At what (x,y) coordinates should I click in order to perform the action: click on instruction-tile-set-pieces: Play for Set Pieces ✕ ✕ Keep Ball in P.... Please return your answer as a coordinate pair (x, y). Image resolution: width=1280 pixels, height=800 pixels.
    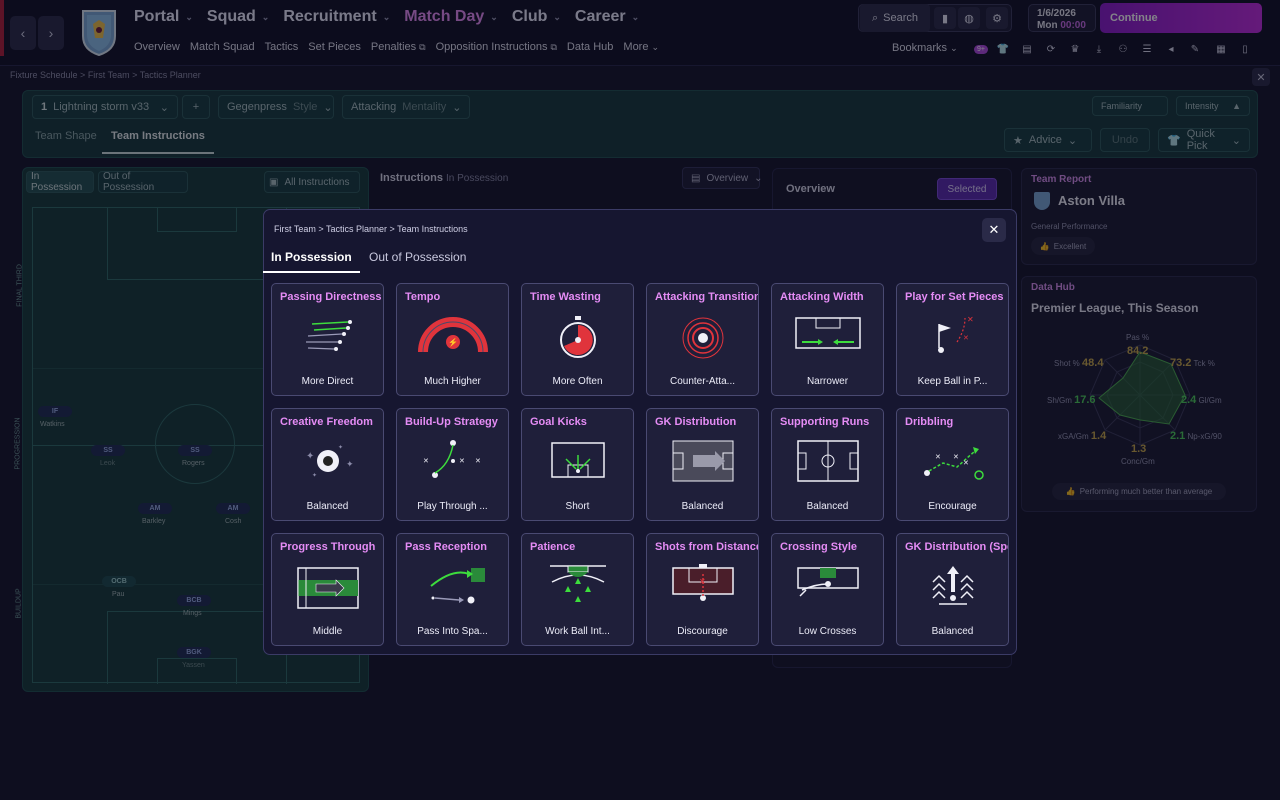
    Looking at the image, I should click on (952, 339).